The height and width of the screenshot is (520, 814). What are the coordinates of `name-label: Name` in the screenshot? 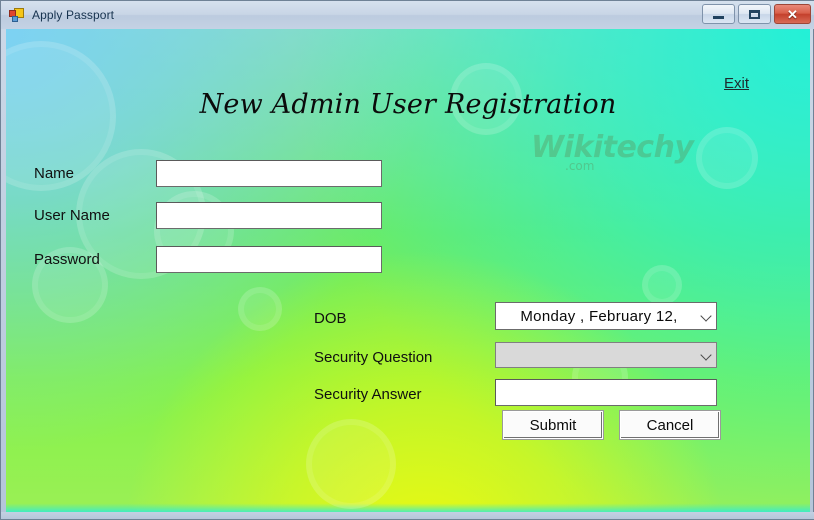 It's located at (54, 173).